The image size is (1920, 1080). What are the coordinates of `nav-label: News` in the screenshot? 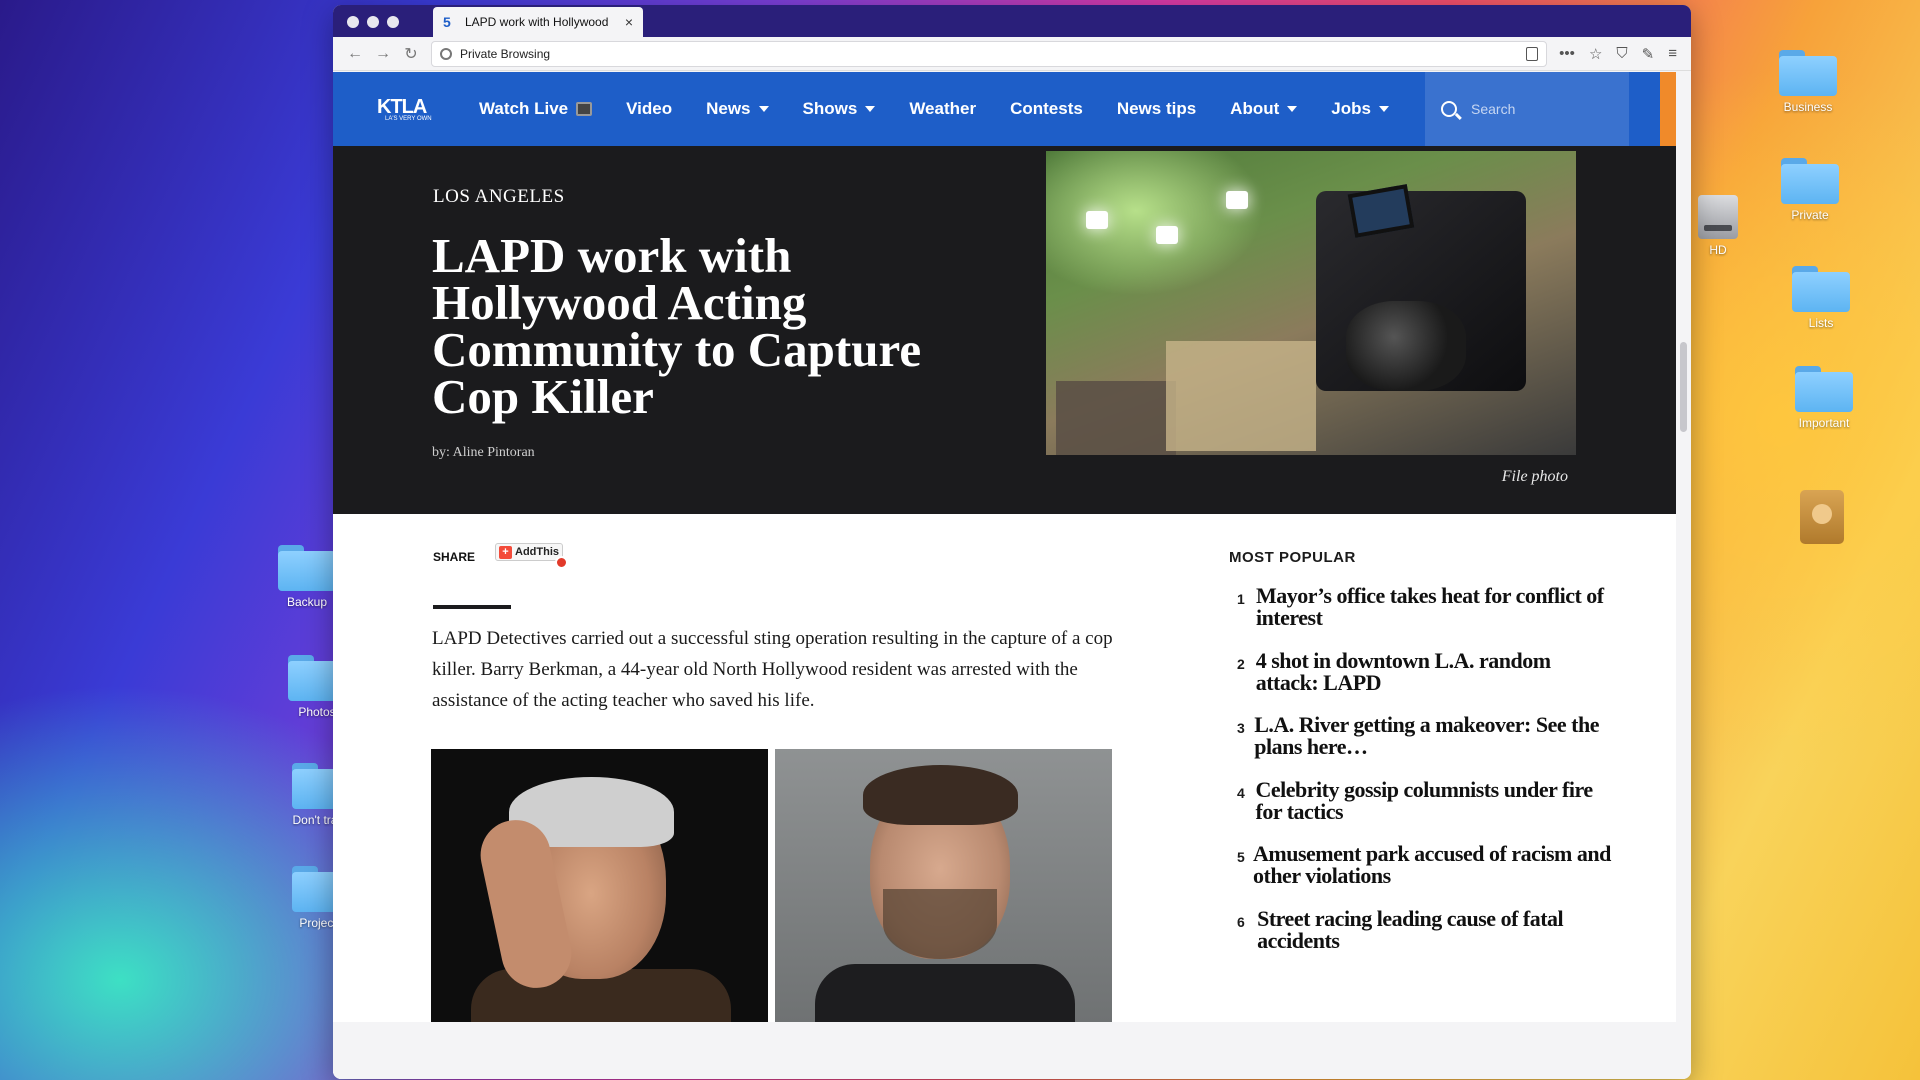 It's located at (728, 108).